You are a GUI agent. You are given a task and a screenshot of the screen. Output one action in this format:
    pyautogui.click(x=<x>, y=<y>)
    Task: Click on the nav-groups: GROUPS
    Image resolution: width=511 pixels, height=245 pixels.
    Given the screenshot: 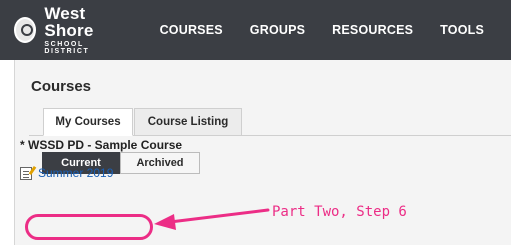 What is the action you would take?
    pyautogui.click(x=277, y=30)
    